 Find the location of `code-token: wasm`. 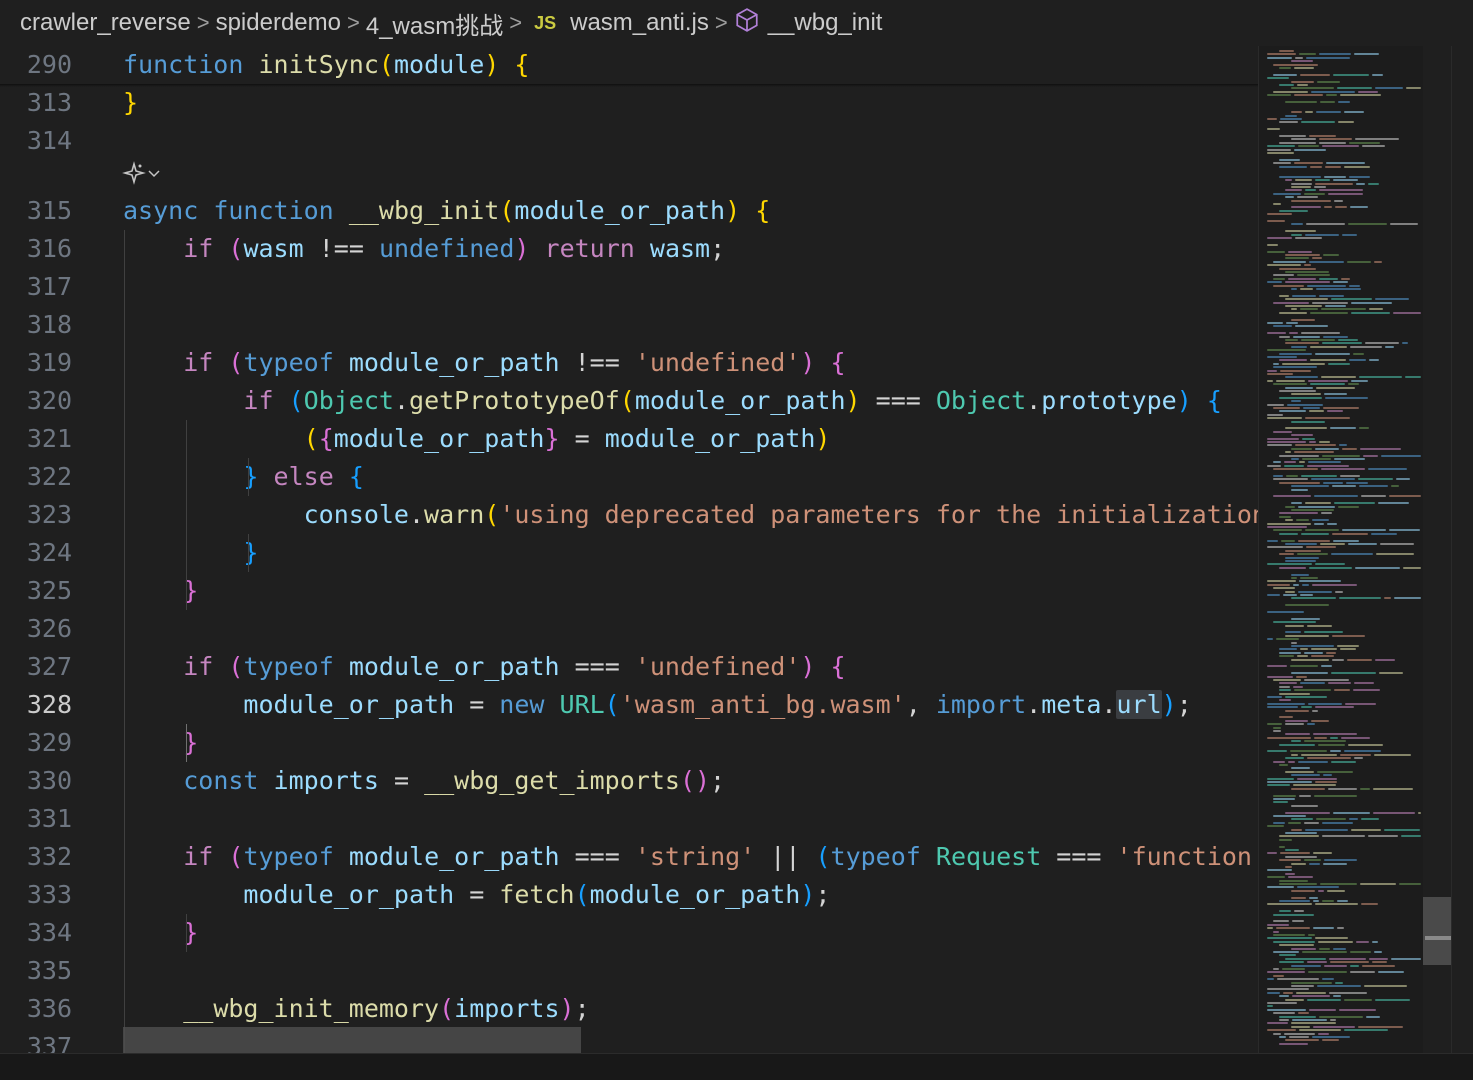

code-token: wasm is located at coordinates (273, 248).